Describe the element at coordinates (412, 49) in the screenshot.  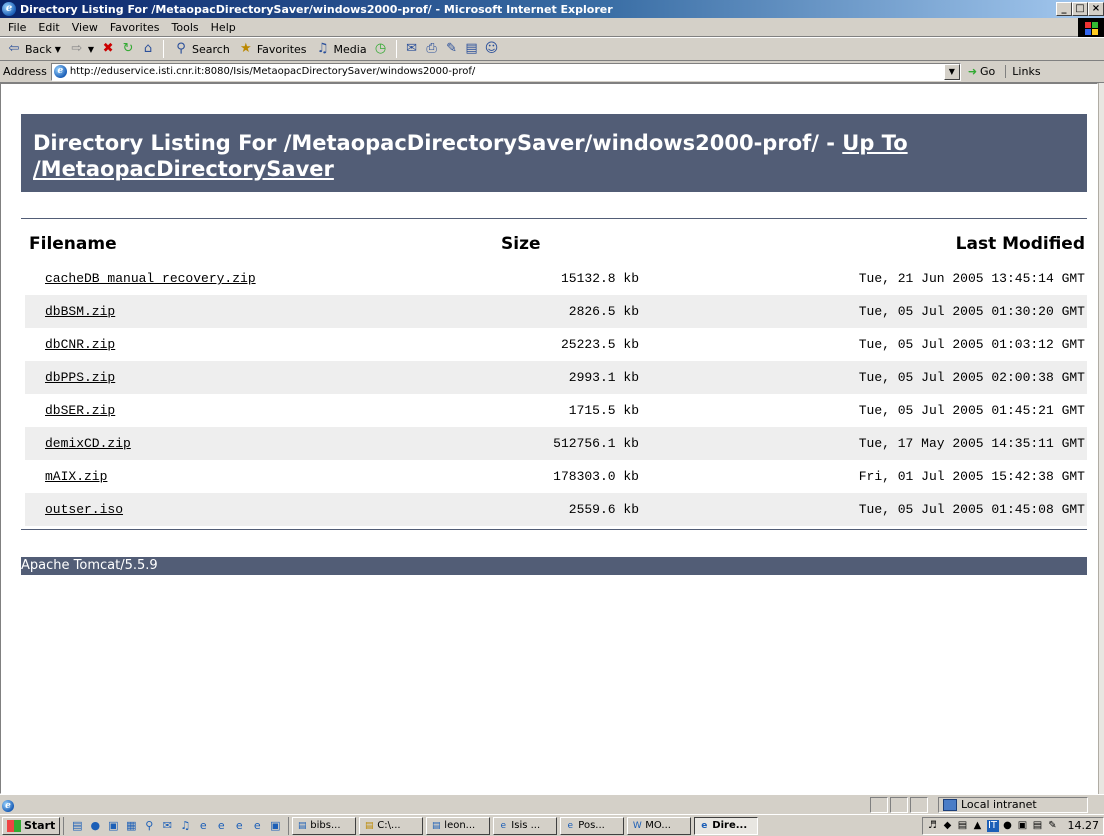
I see `mail-icon: ✉` at that location.